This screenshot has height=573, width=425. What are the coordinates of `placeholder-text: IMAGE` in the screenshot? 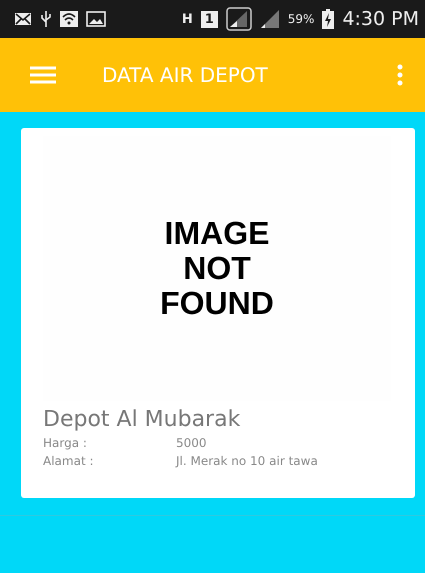 It's located at (217, 233).